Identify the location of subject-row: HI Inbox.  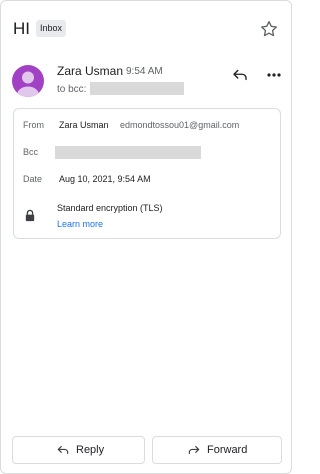
(148, 30).